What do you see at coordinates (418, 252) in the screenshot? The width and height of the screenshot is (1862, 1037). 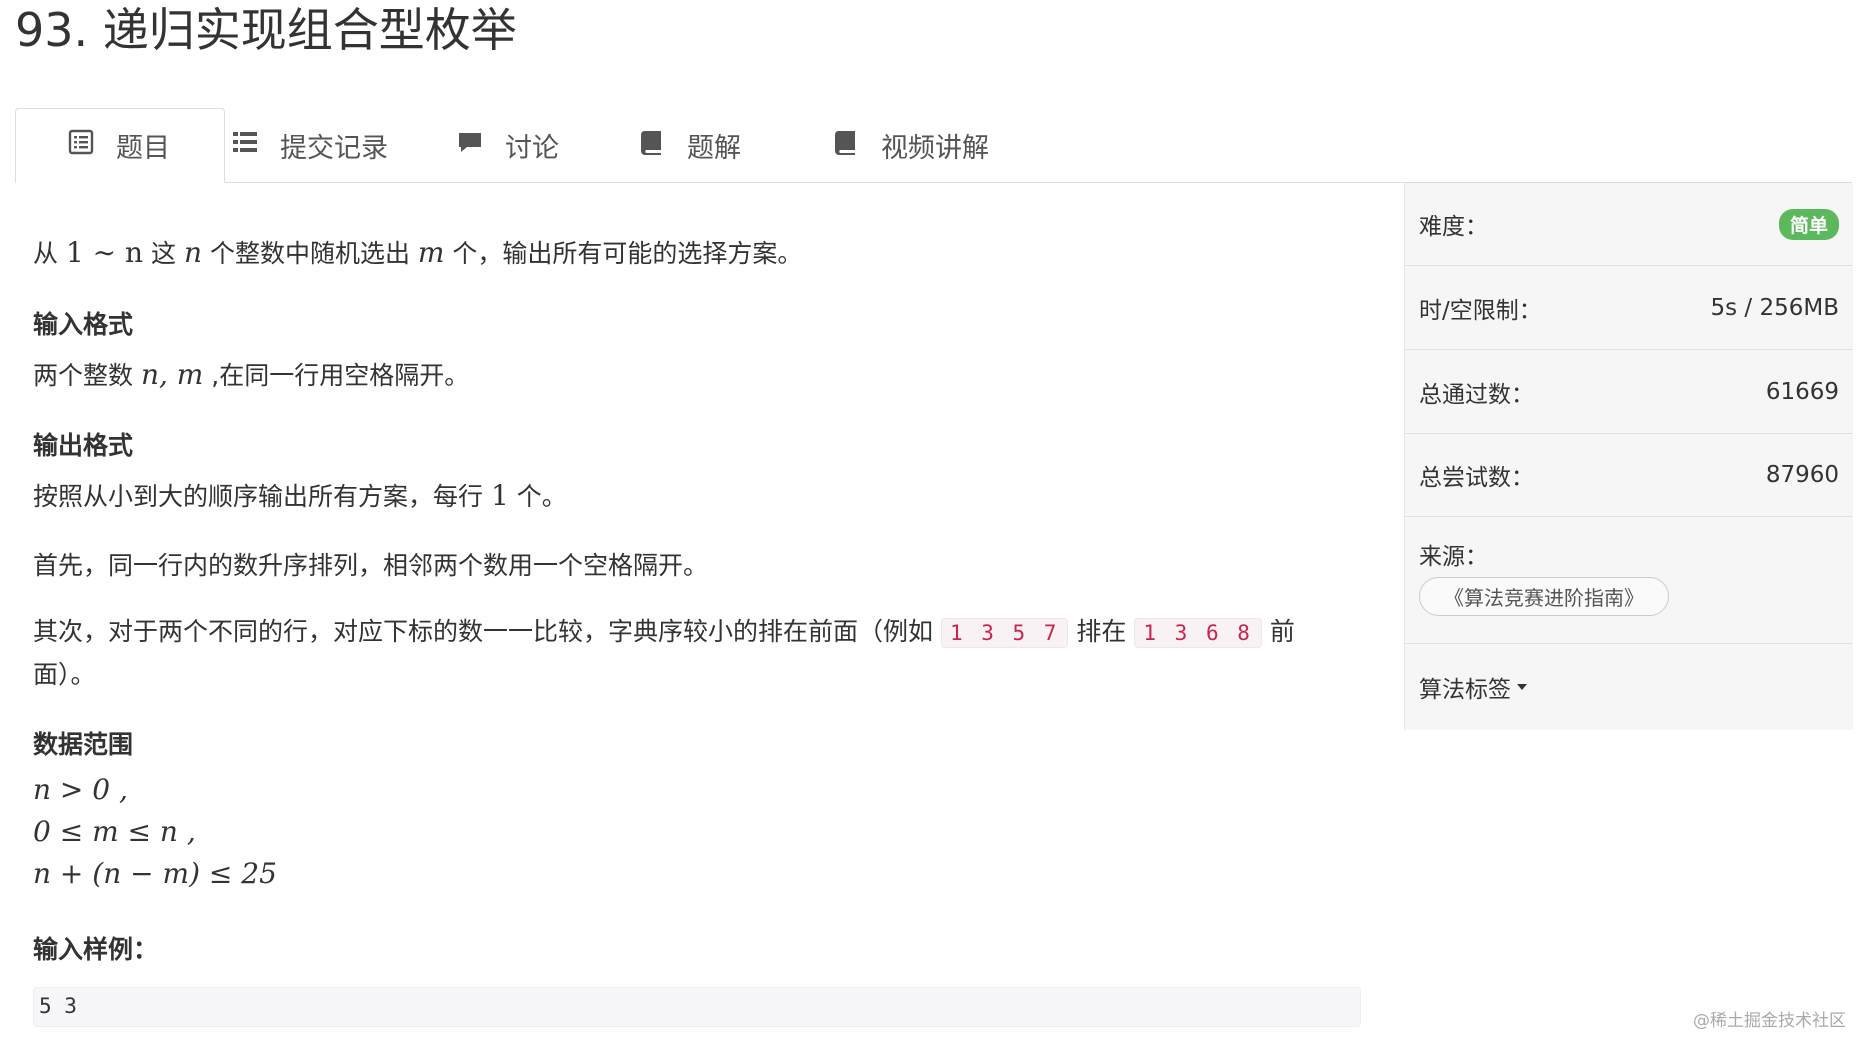 I see `problem-description: 从 1 ∼ n 这 n 个整数中随机选出 m 个，输出所有可能的选择方案。` at bounding box center [418, 252].